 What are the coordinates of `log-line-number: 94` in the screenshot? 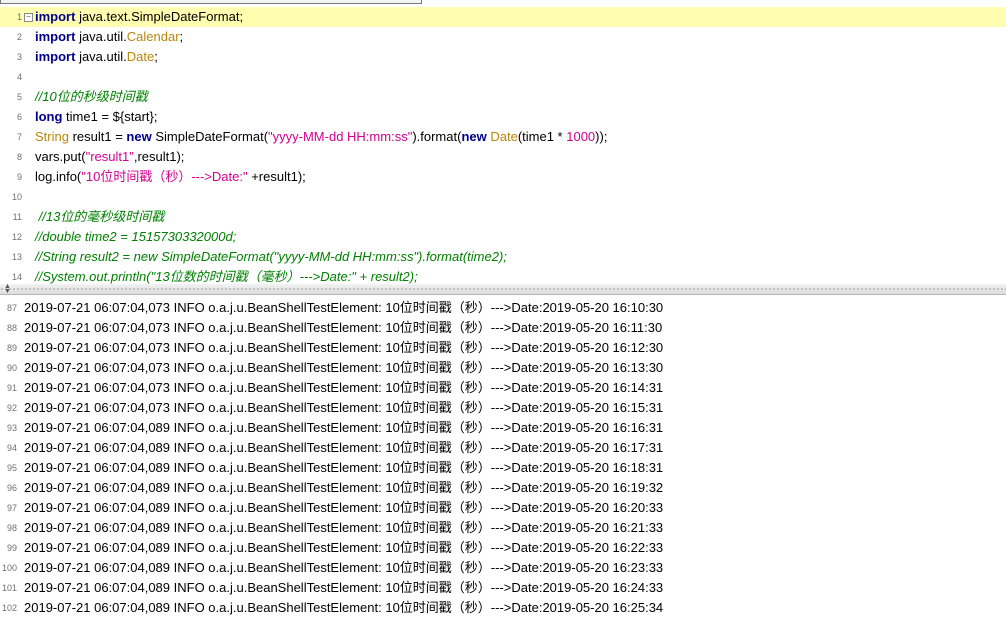 It's located at (11, 448).